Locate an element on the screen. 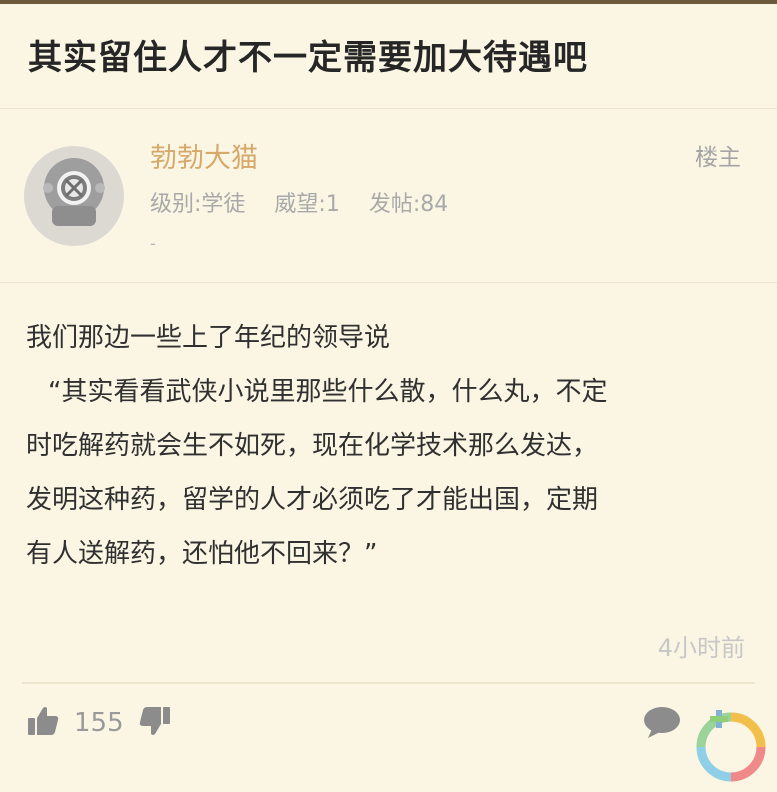 This screenshot has height=792, width=777. avatar is located at coordinates (74, 196).